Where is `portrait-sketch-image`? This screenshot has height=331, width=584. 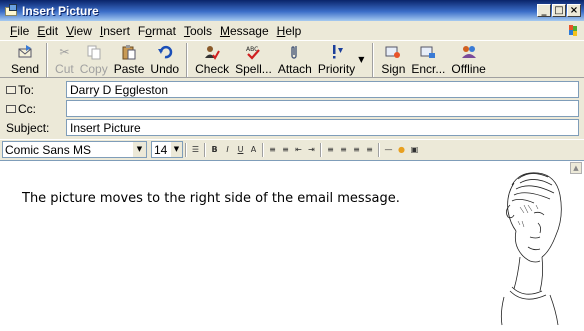 portrait-sketch-image is located at coordinates (530, 248).